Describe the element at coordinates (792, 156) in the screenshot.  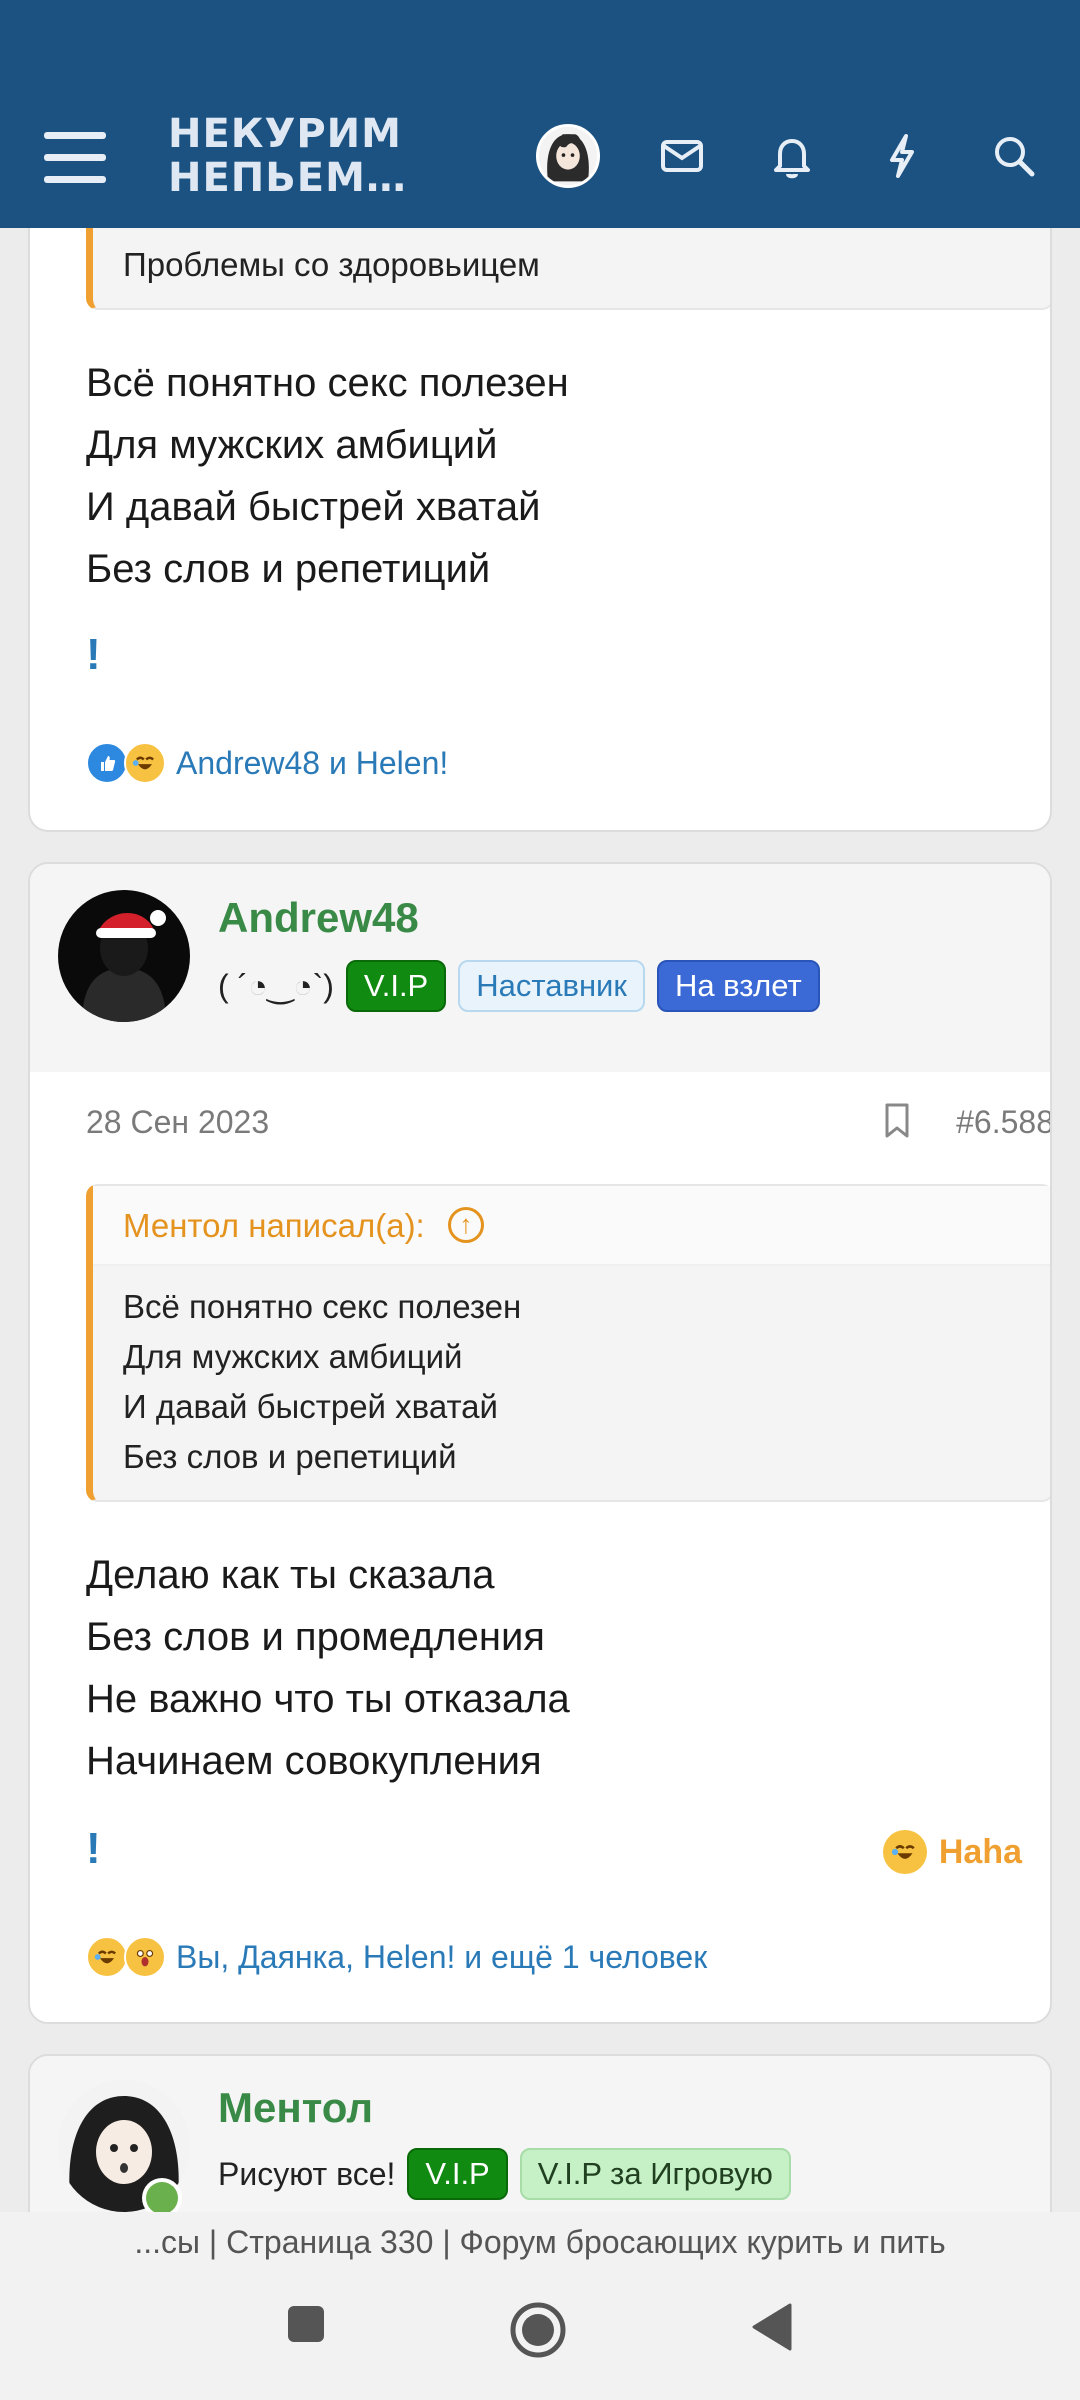
I see `bell-icon` at that location.